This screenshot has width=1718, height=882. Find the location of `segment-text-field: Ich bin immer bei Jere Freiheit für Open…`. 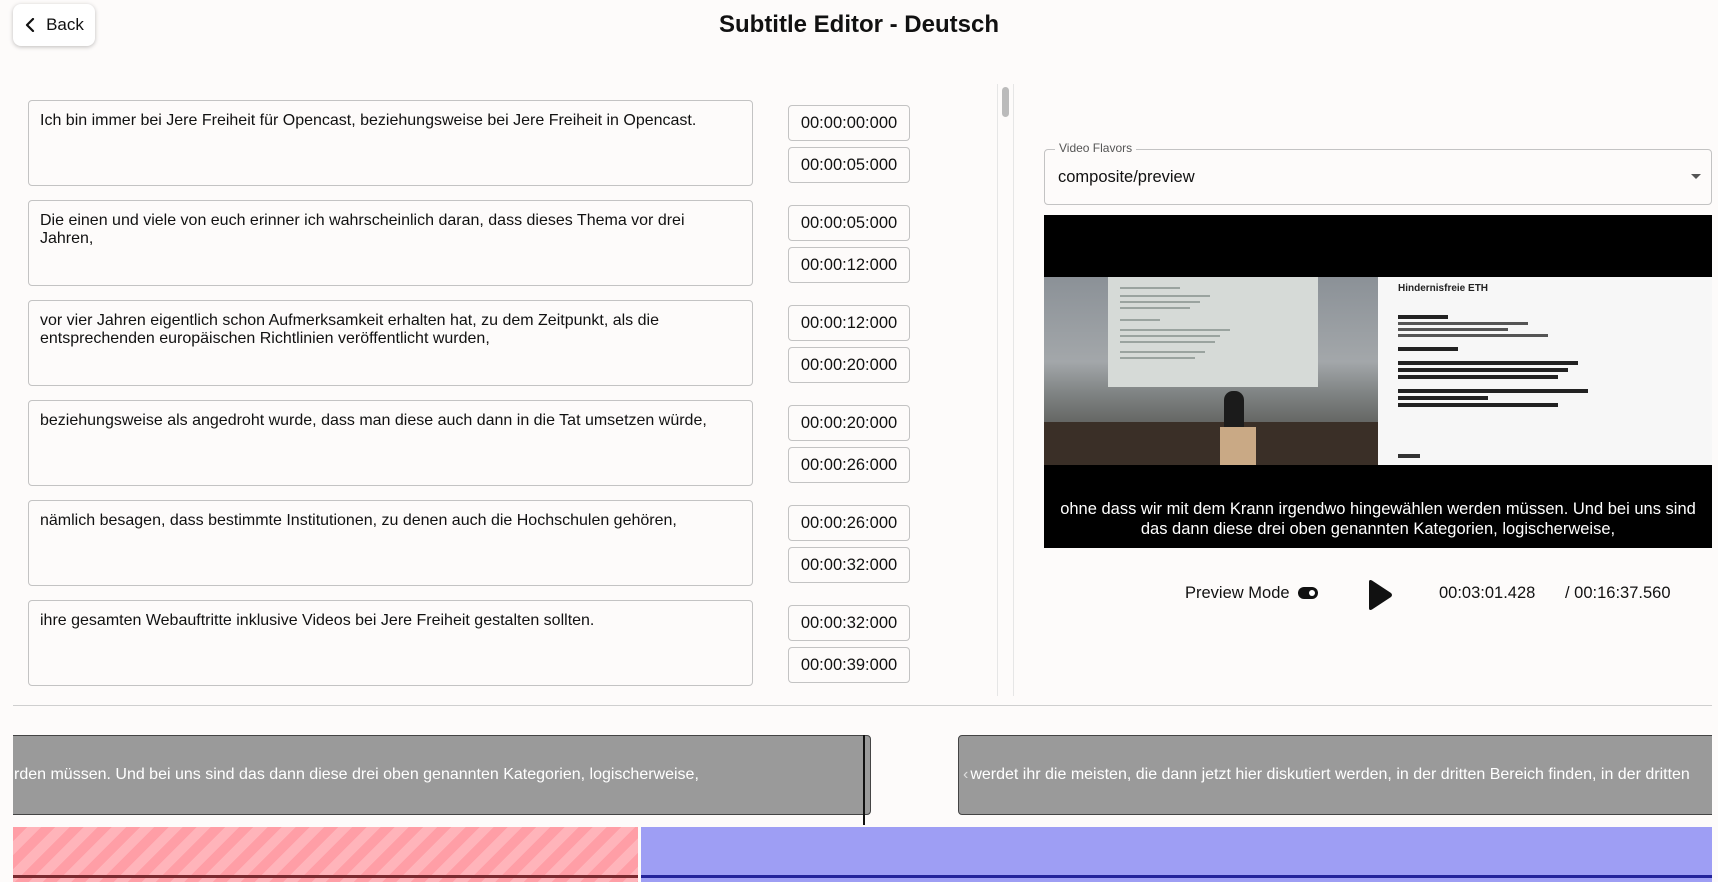

segment-text-field: Ich bin immer bei Jere Freiheit für Open… is located at coordinates (390, 143).